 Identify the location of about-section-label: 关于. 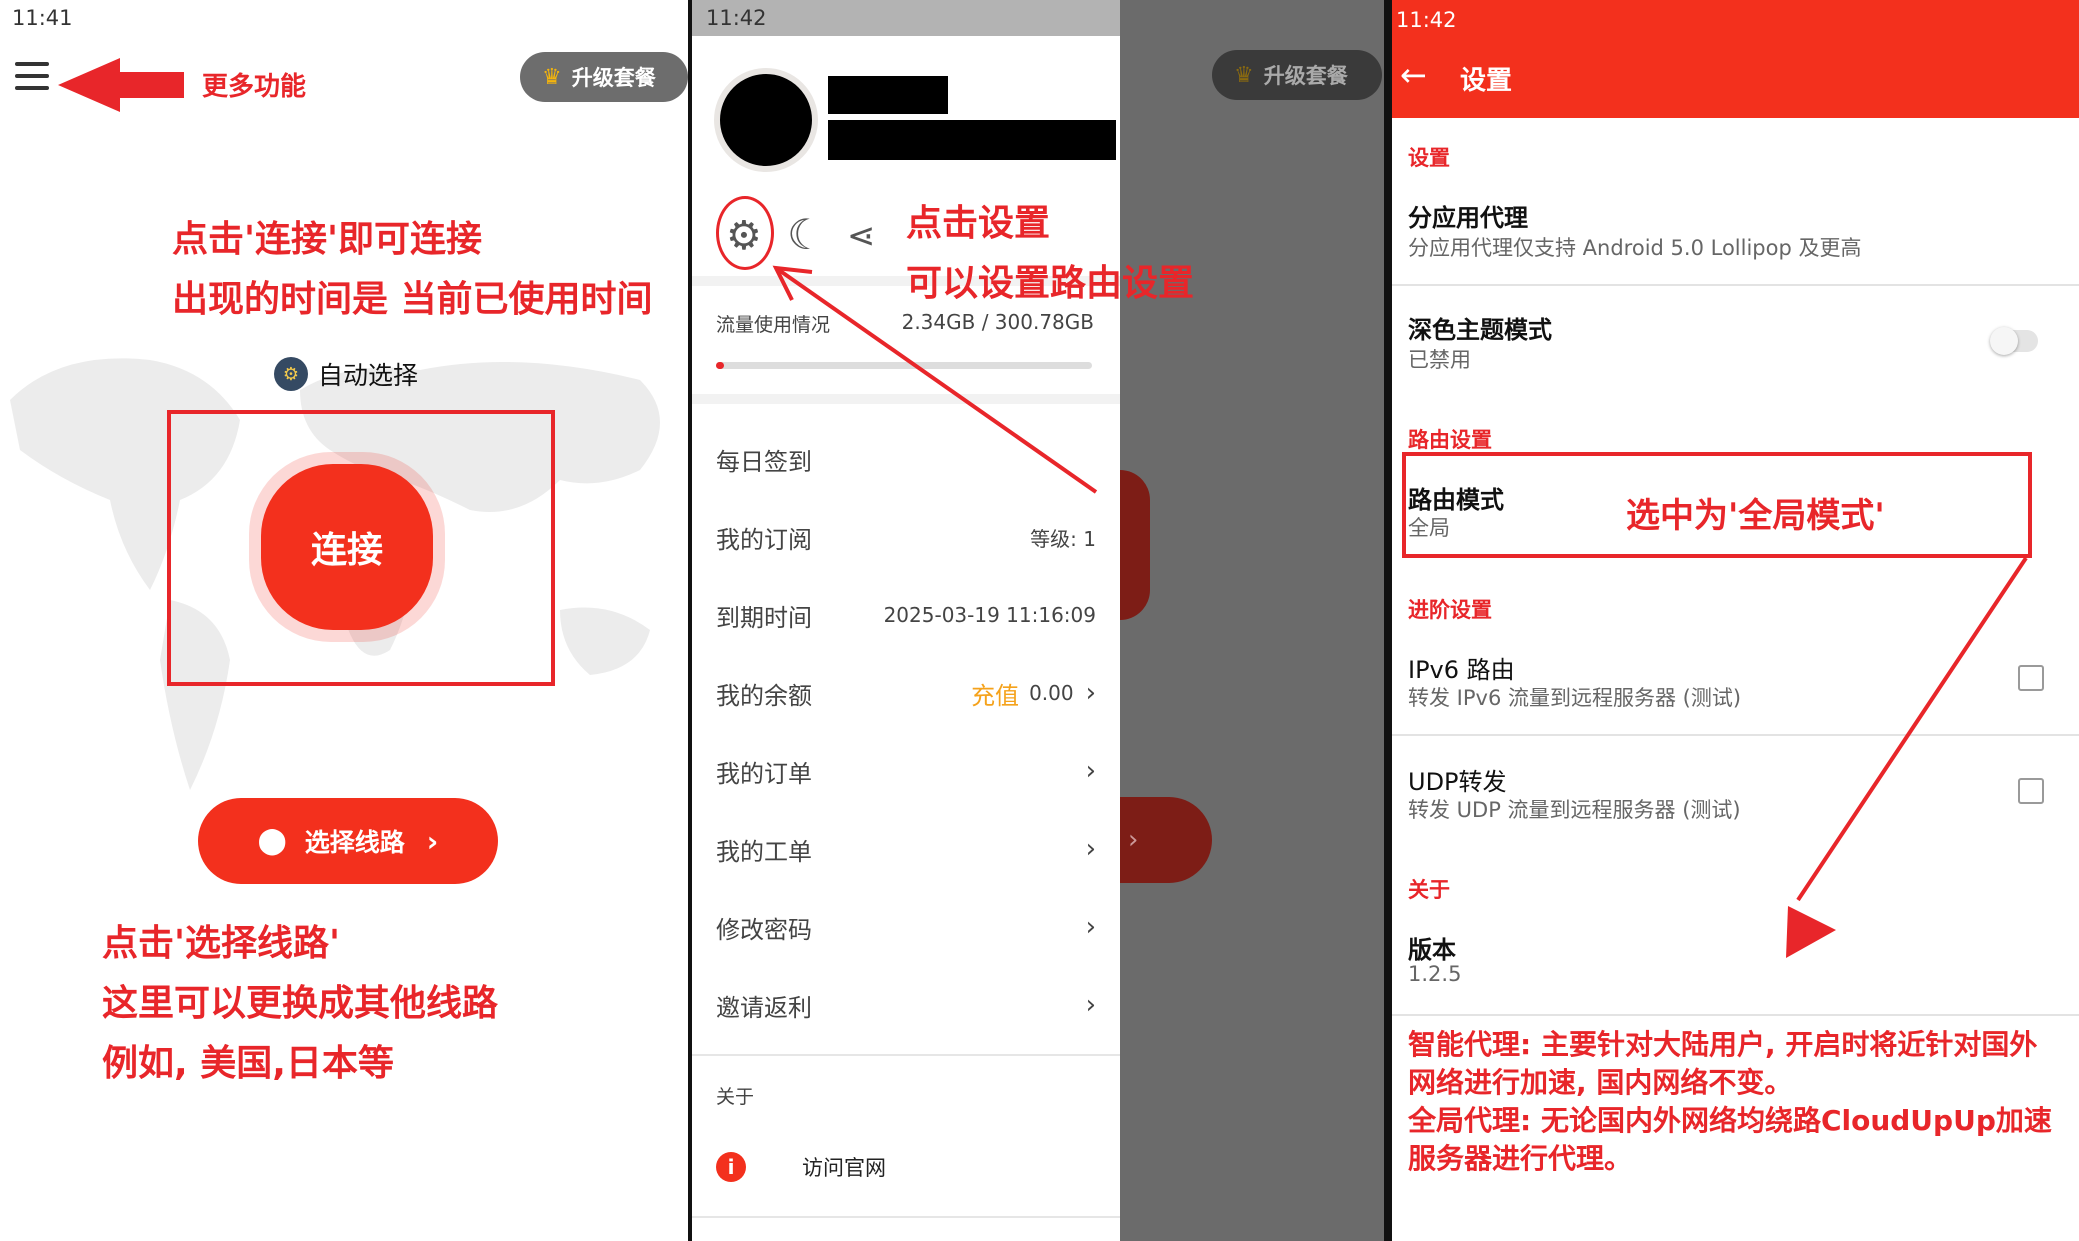
(735, 1097).